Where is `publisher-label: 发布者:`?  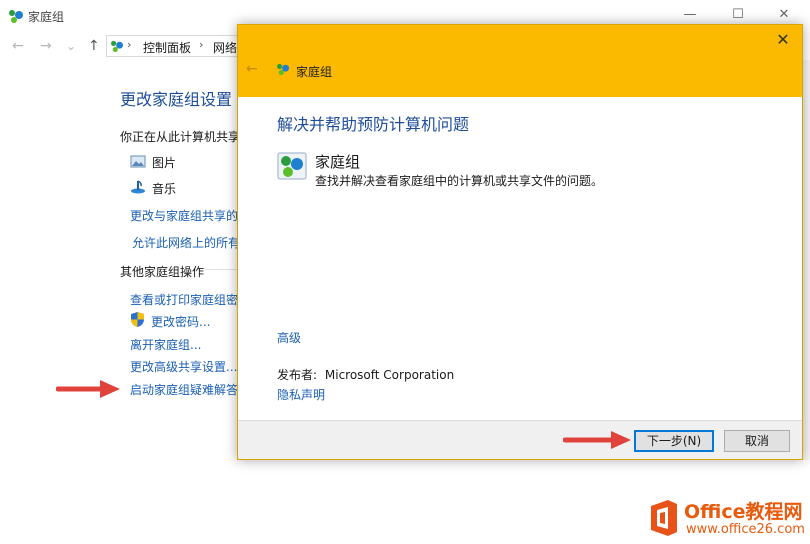
publisher-label: 发布者: is located at coordinates (297, 375).